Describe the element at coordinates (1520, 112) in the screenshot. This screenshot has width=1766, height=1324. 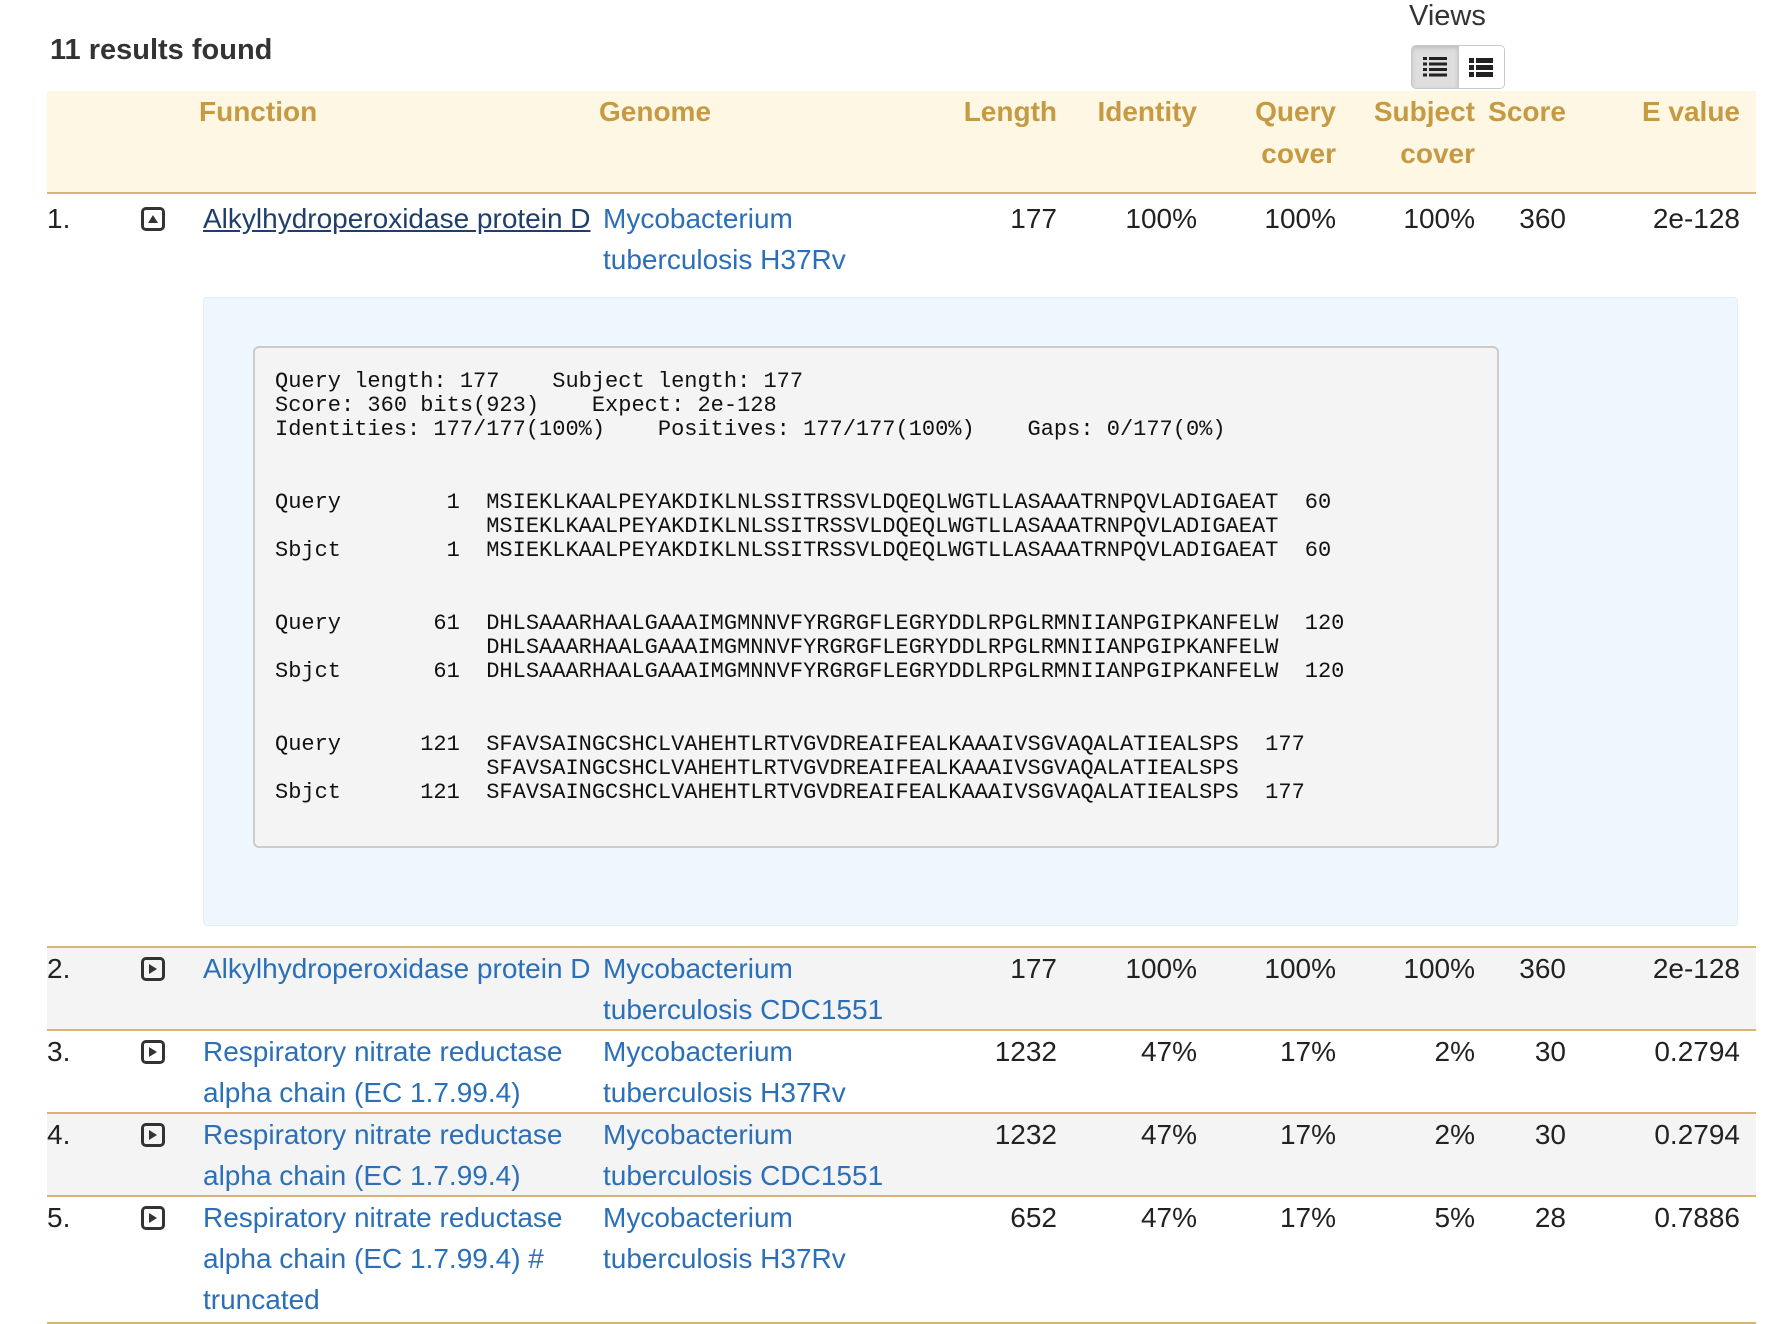
I see `column-header-score: Score` at that location.